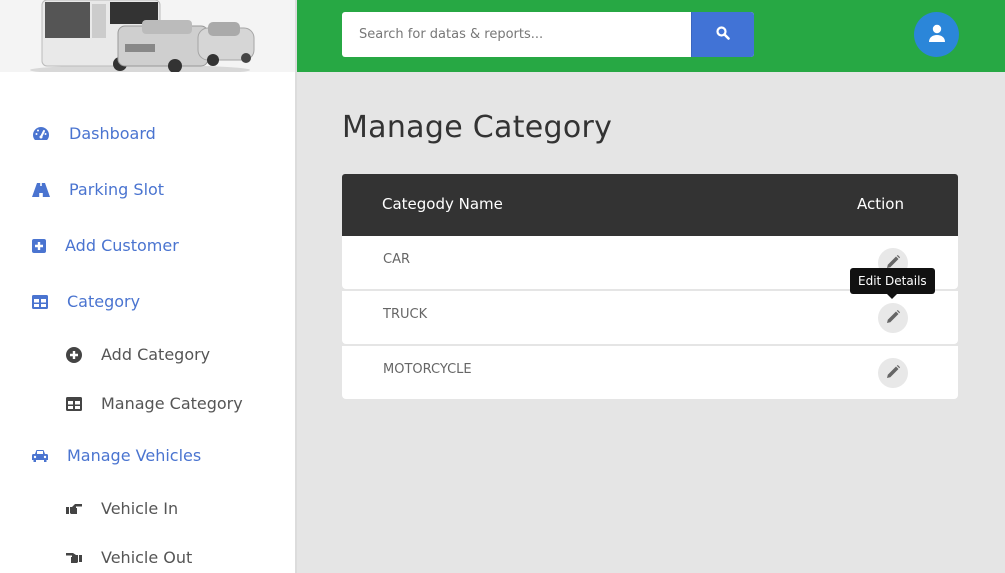  I want to click on dashboard-icon, so click(41, 134).